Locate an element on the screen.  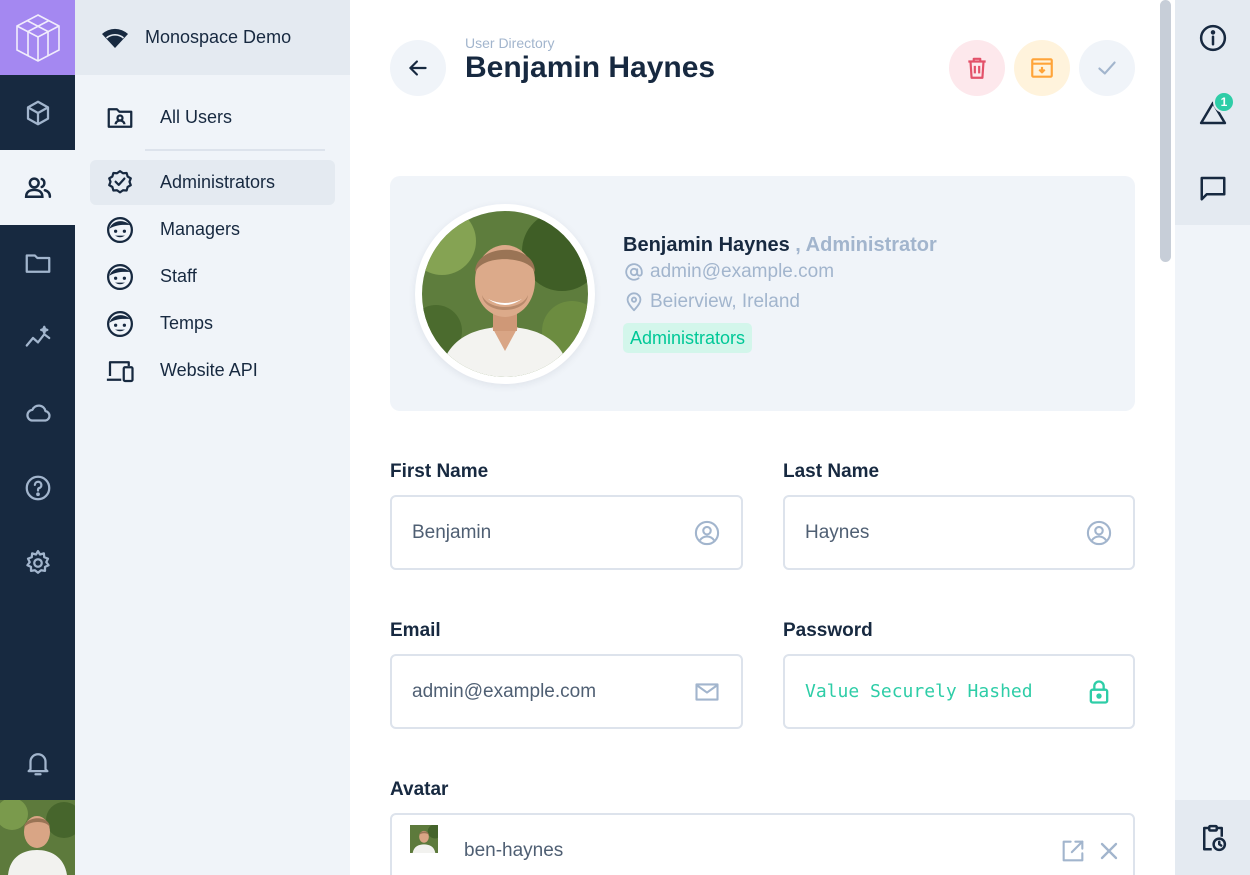
profile-full-name: Benjamin Haynes is located at coordinates (706, 245).